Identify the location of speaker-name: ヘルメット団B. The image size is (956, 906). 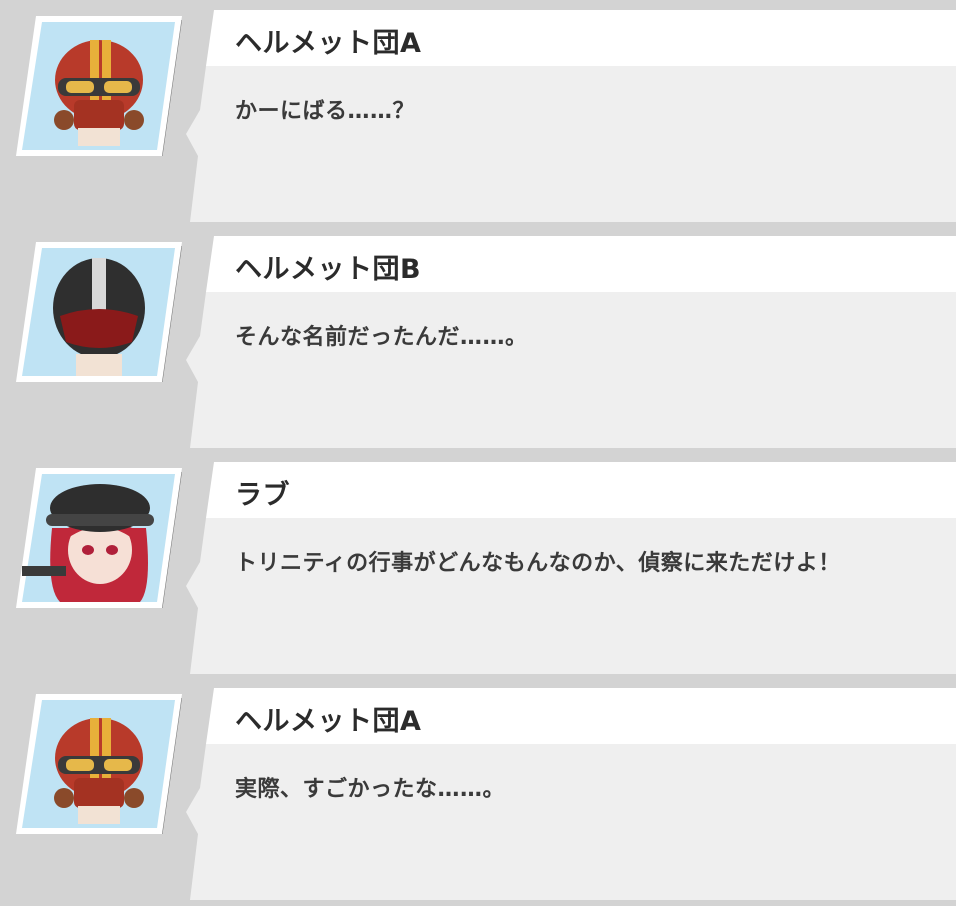
(328, 269).